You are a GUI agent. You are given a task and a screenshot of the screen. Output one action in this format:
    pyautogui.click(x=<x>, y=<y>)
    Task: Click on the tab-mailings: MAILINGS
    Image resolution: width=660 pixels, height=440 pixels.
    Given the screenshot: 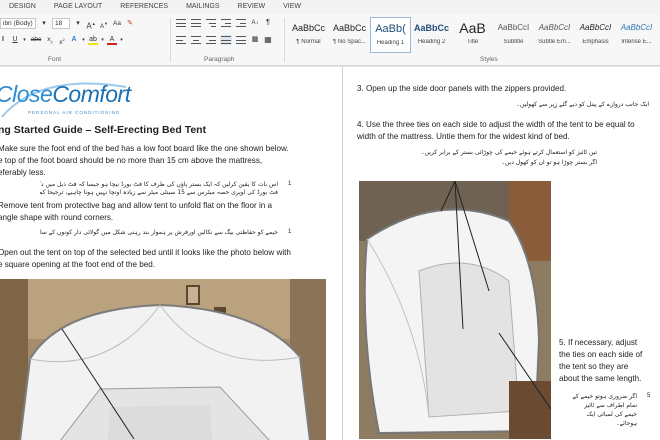 What is the action you would take?
    pyautogui.click(x=202, y=7)
    